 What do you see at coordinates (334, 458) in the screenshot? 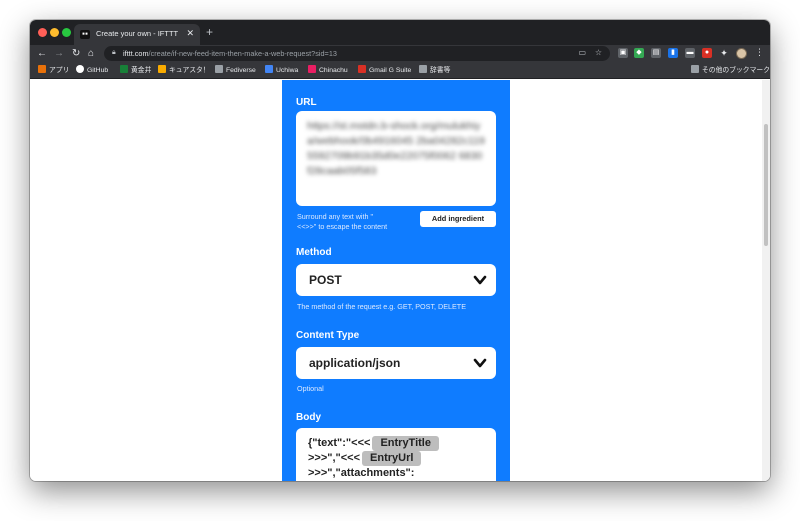
I see `body-text: >>>","<<<` at bounding box center [334, 458].